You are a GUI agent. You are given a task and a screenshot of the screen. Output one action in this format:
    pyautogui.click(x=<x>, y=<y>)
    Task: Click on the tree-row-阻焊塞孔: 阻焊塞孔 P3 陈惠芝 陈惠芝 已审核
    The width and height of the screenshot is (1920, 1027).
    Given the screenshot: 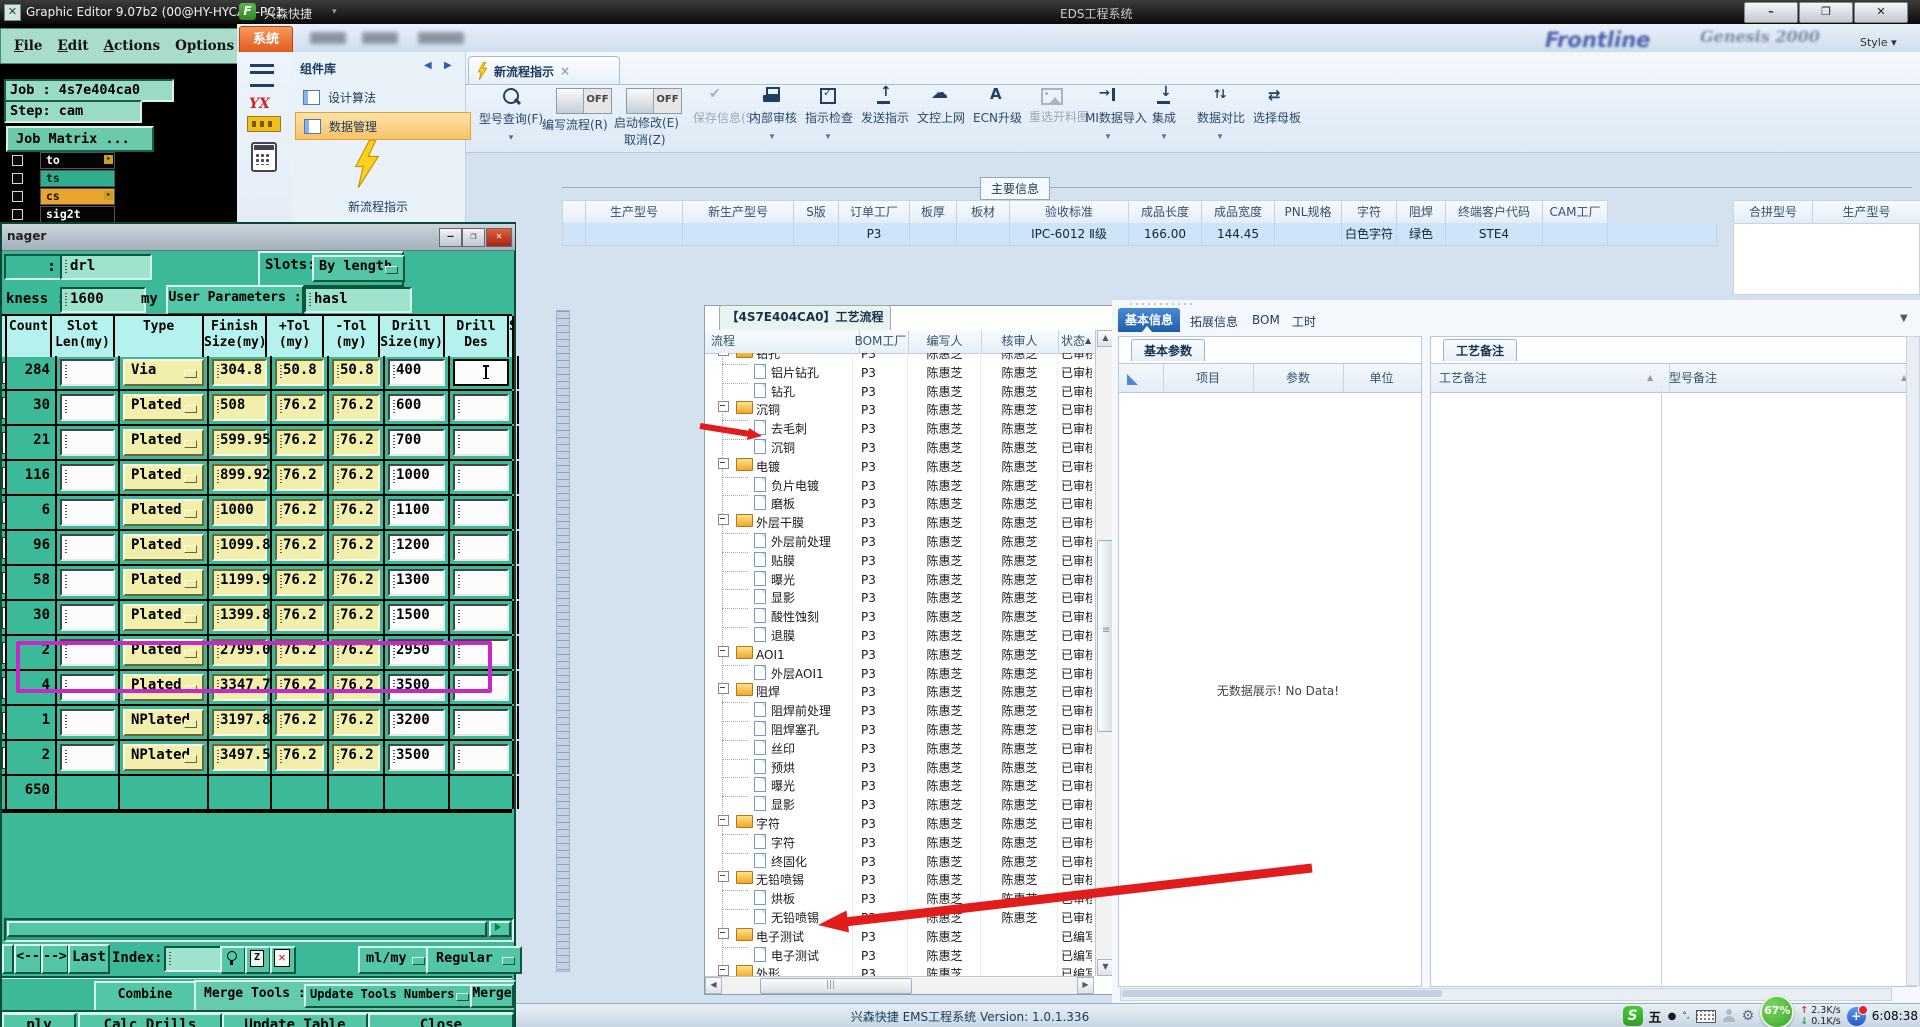 What is the action you would take?
    pyautogui.click(x=898, y=730)
    